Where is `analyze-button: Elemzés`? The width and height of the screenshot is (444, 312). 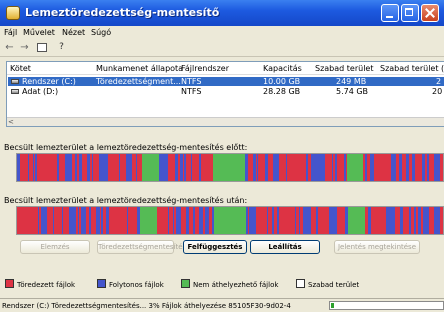
analyze-button: Elemzés is located at coordinates (55, 247).